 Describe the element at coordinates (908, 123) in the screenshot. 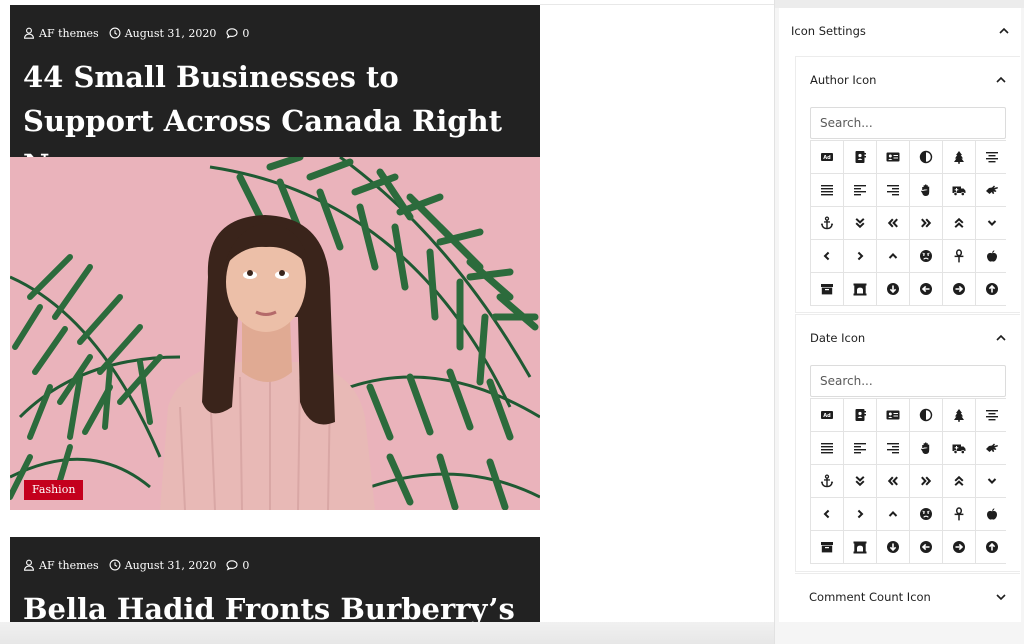

I see `author-icon-search-input` at that location.